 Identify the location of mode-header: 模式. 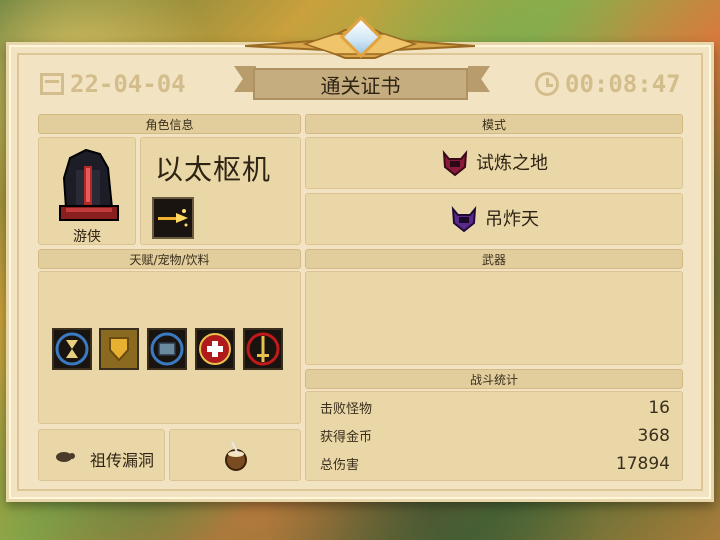
(494, 124).